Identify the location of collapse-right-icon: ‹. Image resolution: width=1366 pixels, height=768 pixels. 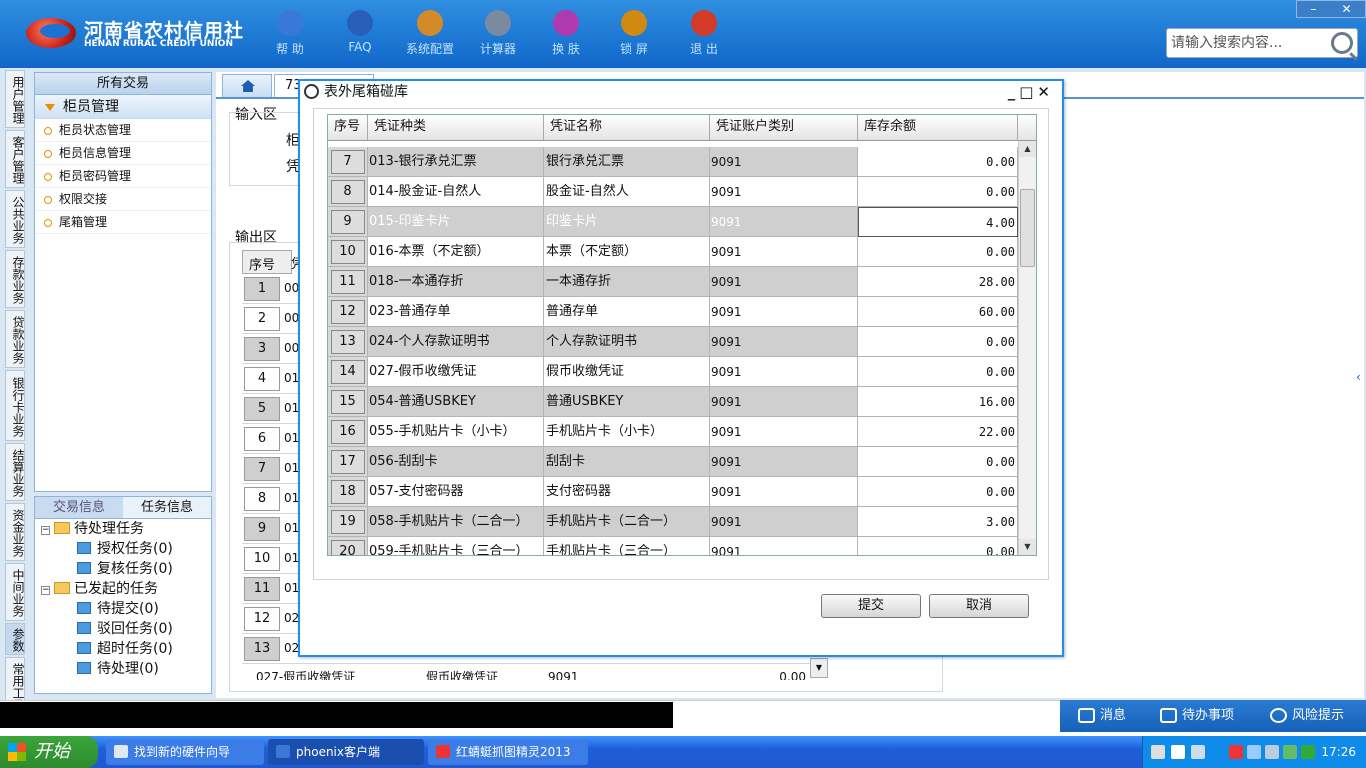
(1358, 377).